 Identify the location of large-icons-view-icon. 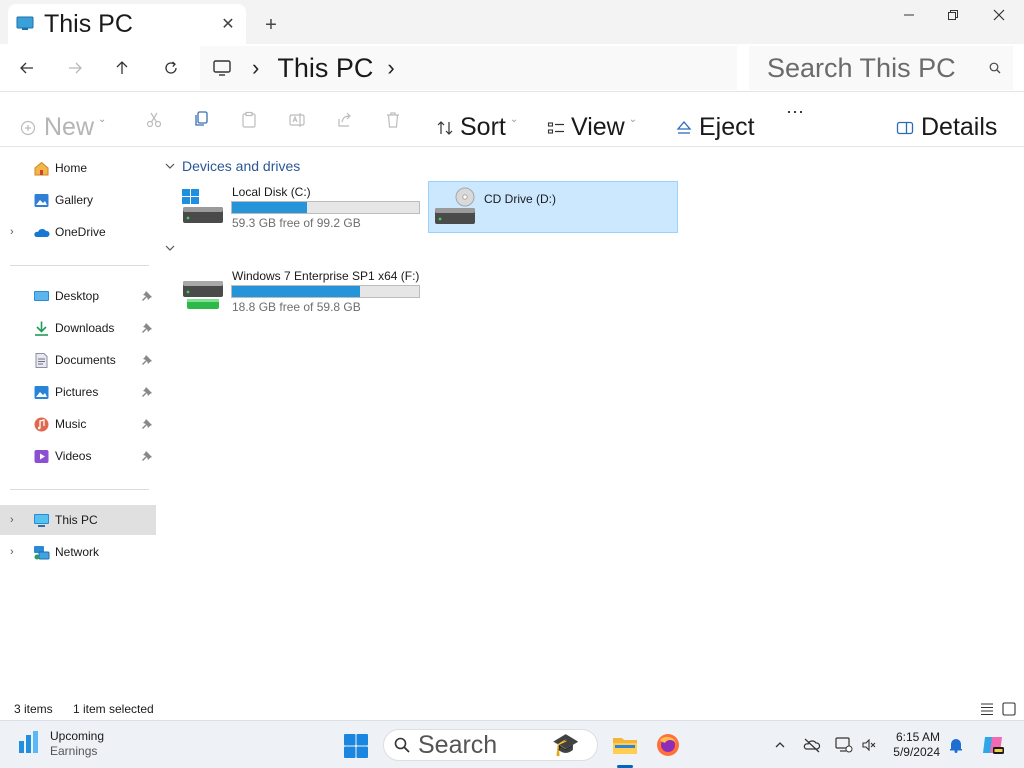
(1009, 709).